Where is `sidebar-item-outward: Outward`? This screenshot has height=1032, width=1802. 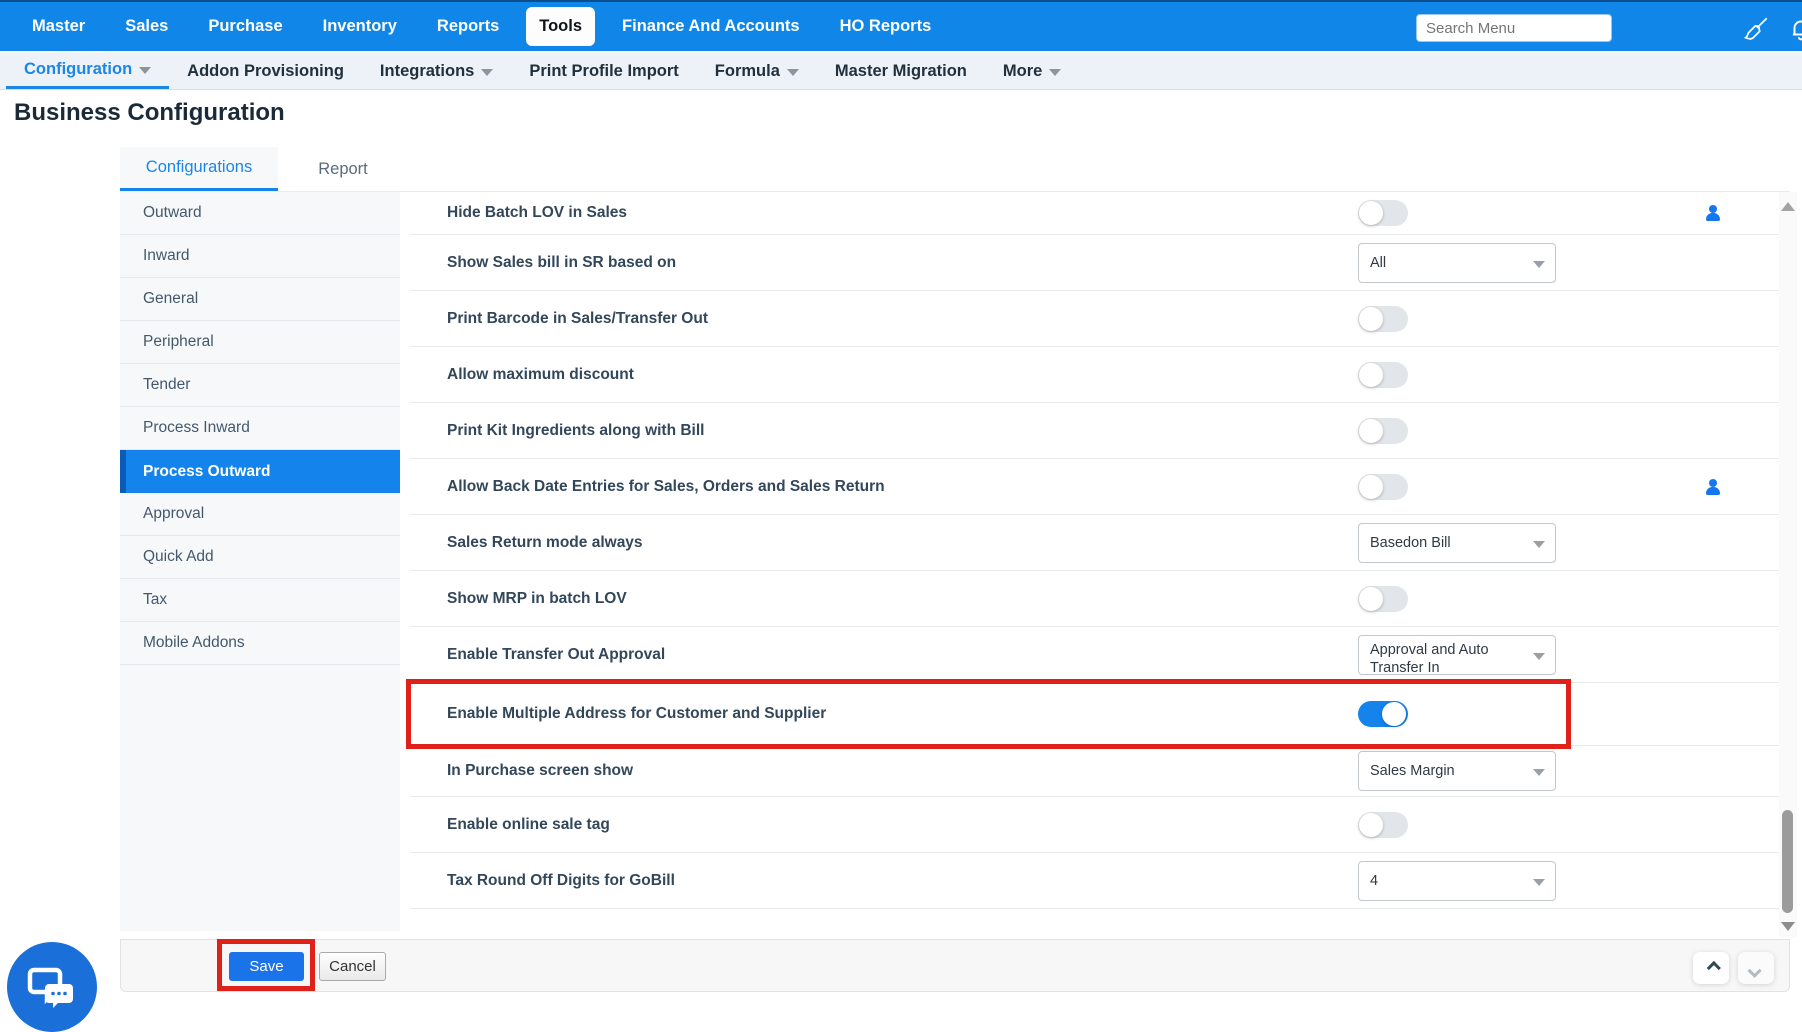 sidebar-item-outward: Outward is located at coordinates (260, 213).